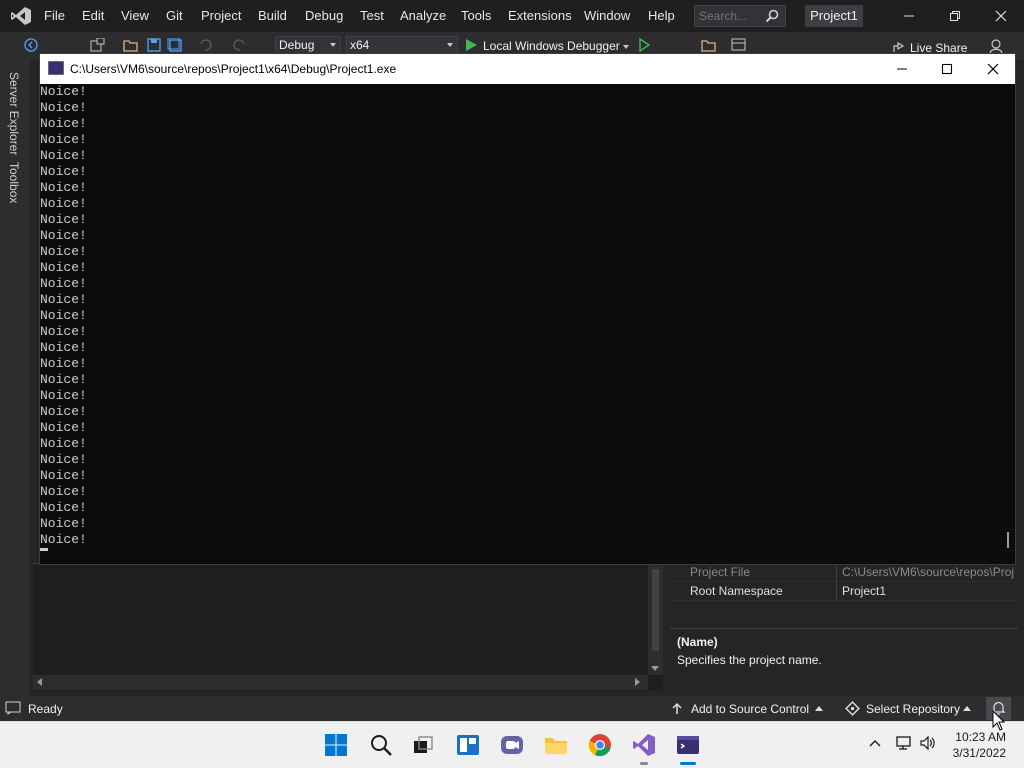 Image resolution: width=1024 pixels, height=768 pixels. Describe the element at coordinates (749, 660) in the screenshot. I see `description-text: Specifies the project name.` at that location.